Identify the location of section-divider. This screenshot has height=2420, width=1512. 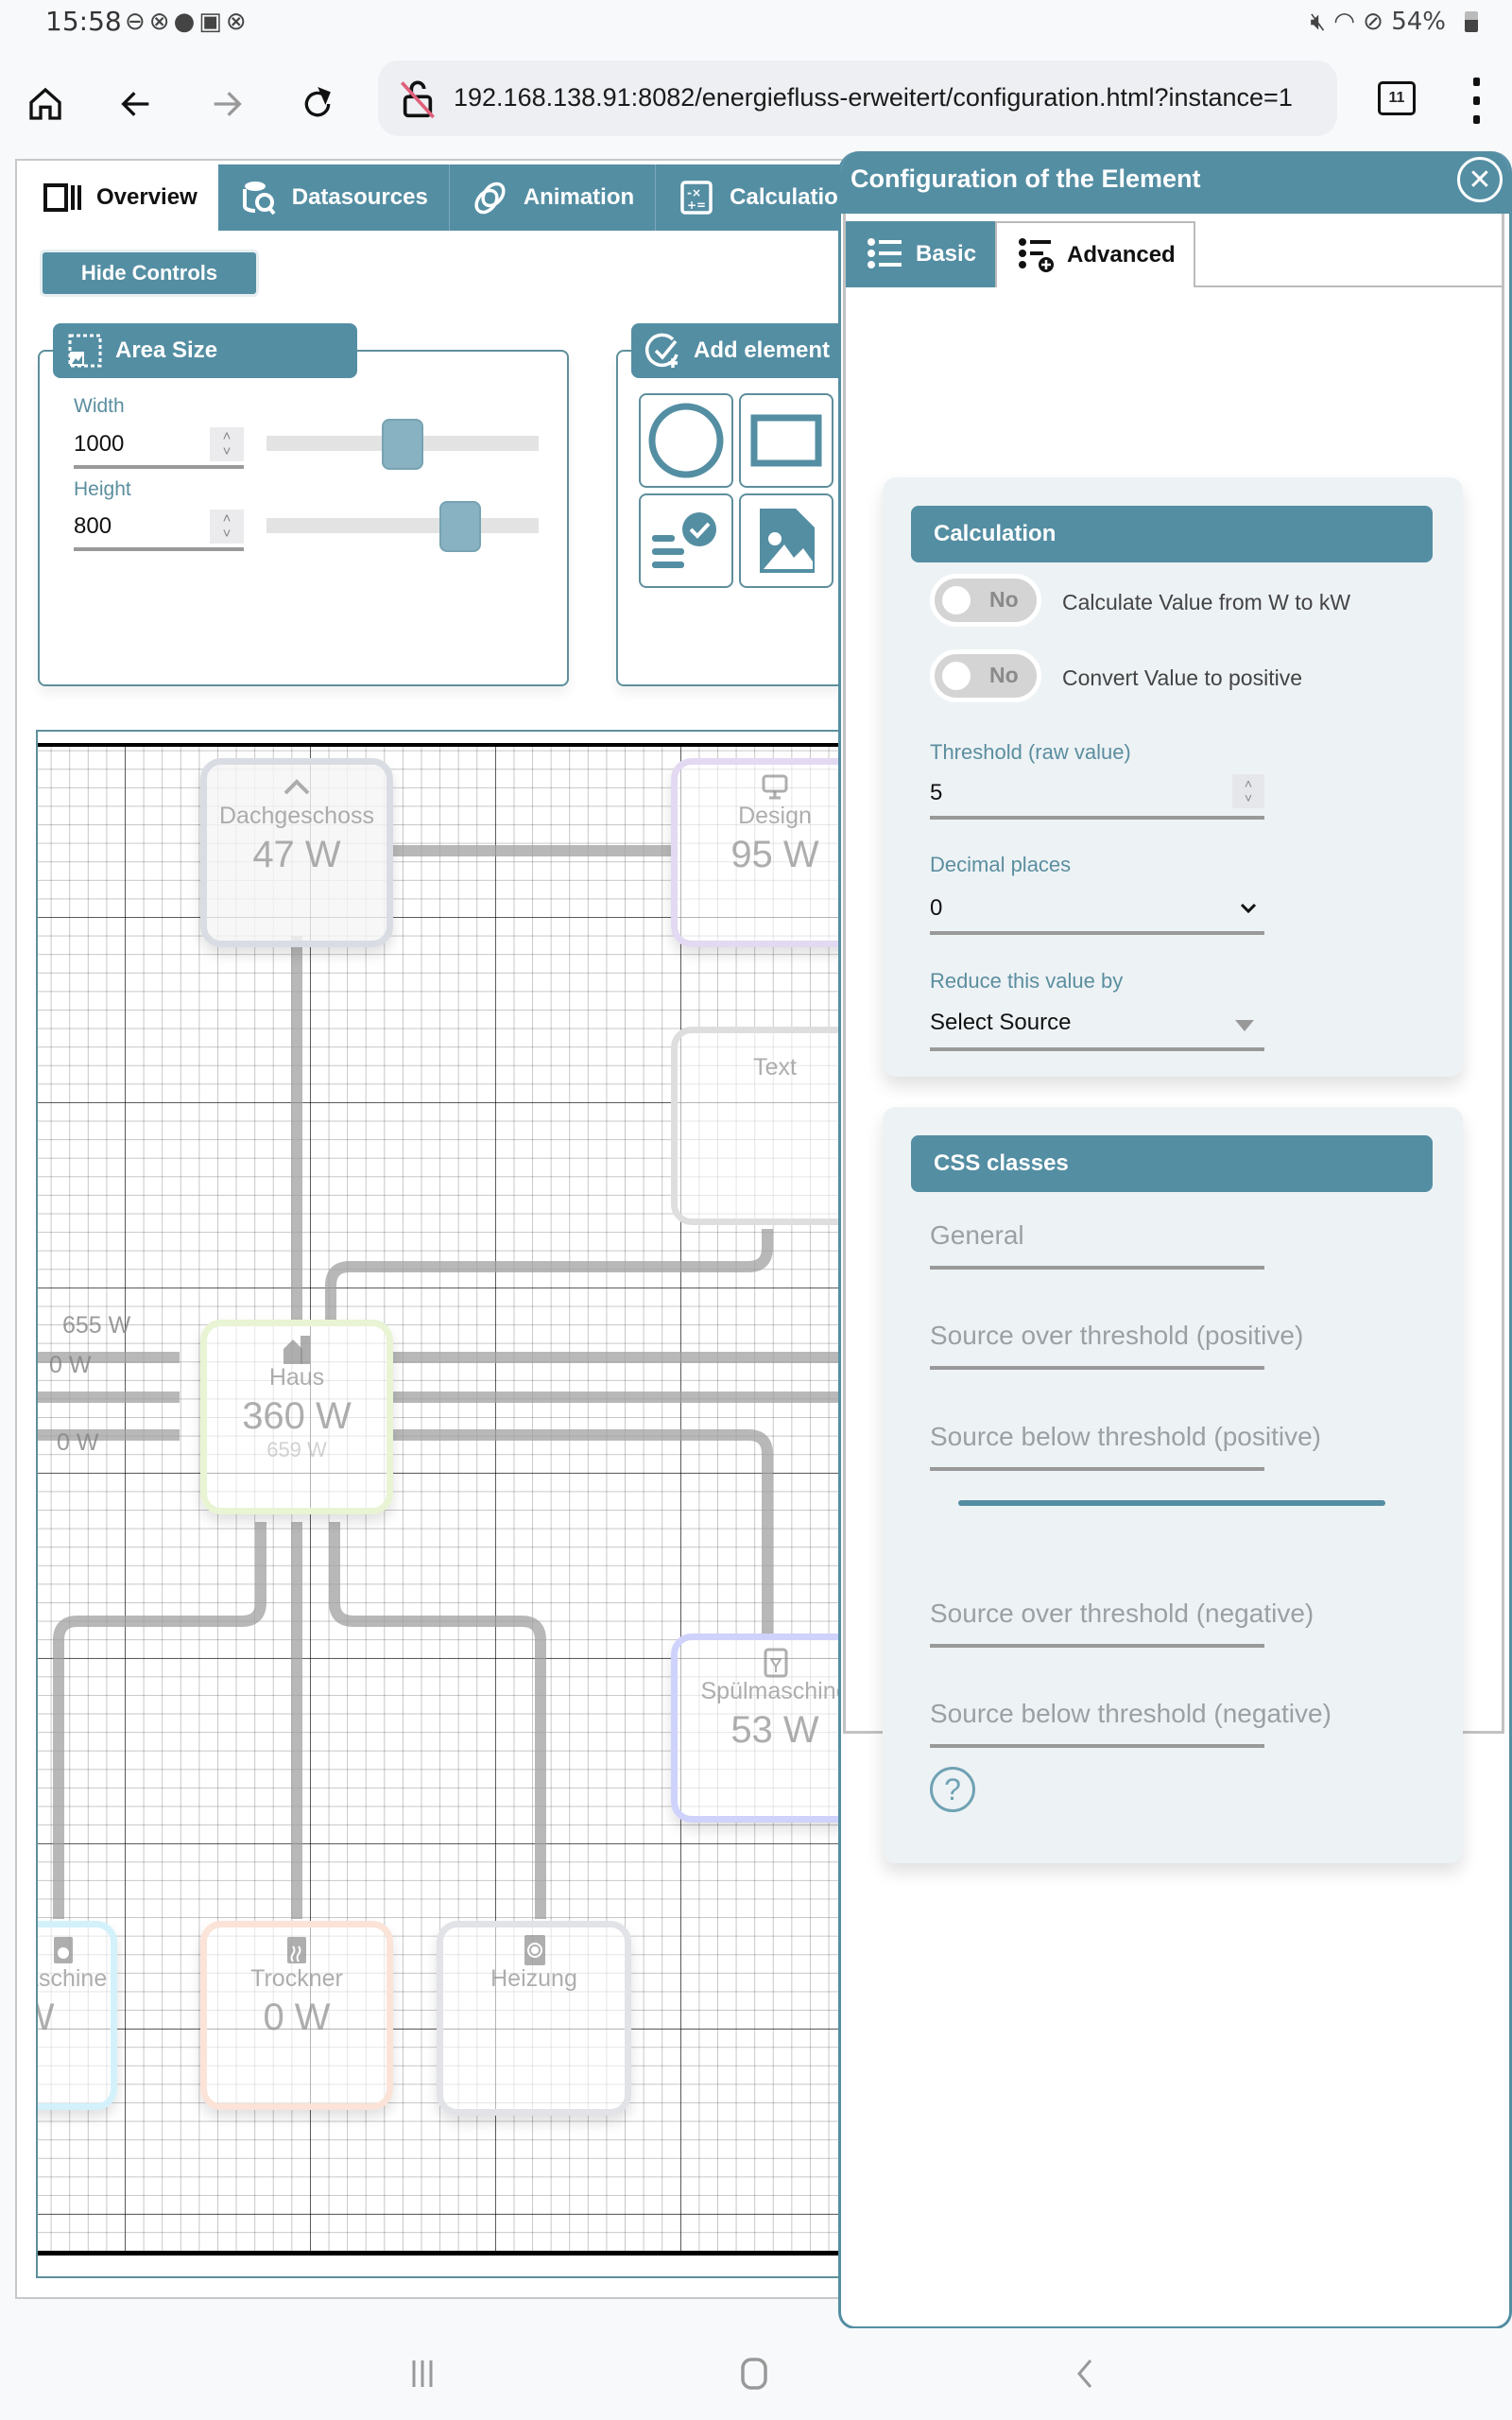
(1171, 1503).